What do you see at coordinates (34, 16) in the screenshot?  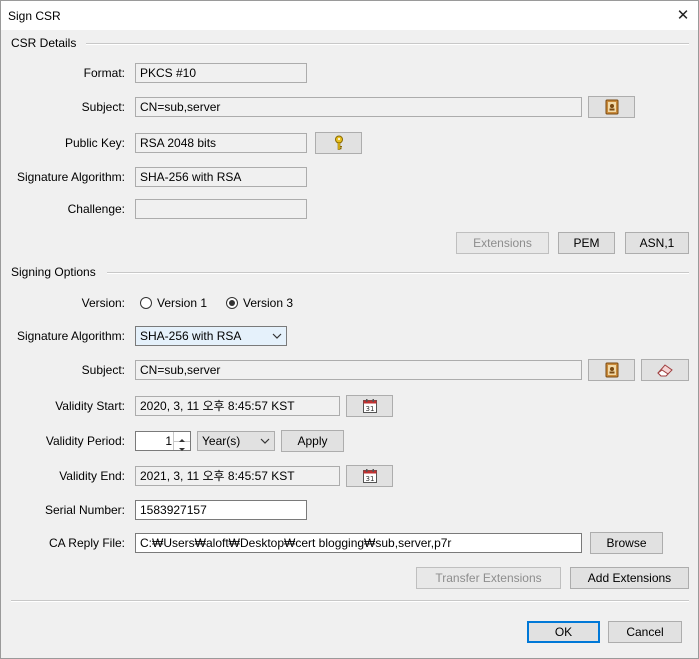 I see `window-title: Sign CSR` at bounding box center [34, 16].